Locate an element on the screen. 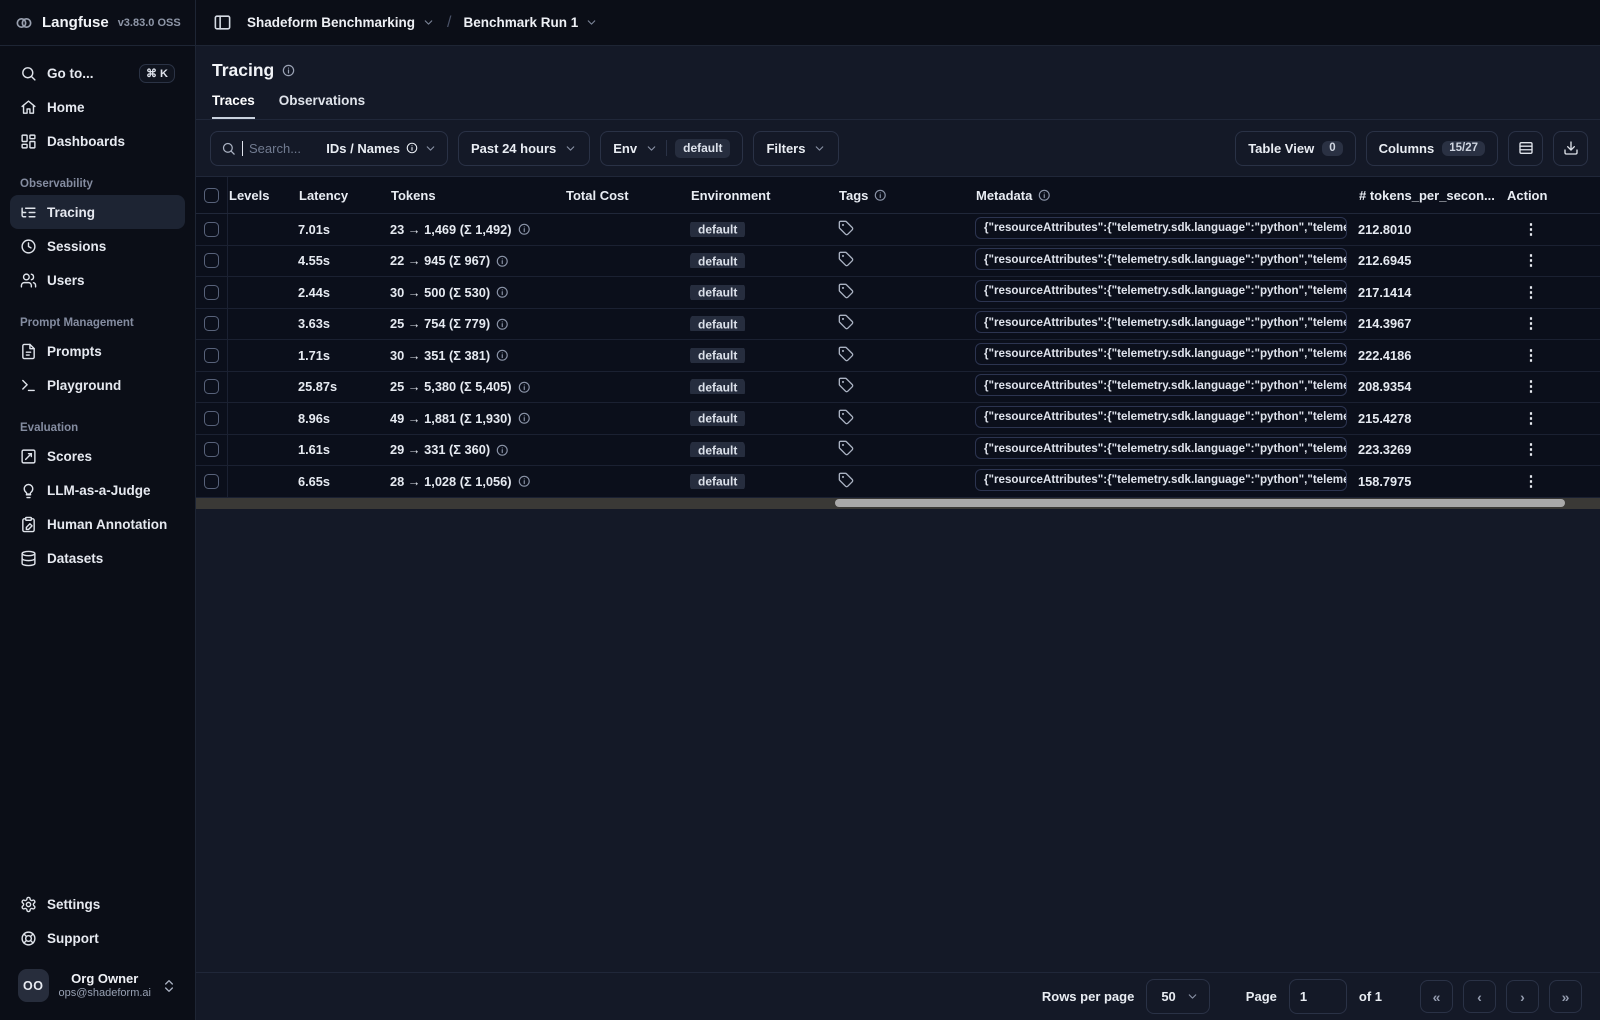  page-input is located at coordinates (1317, 996).